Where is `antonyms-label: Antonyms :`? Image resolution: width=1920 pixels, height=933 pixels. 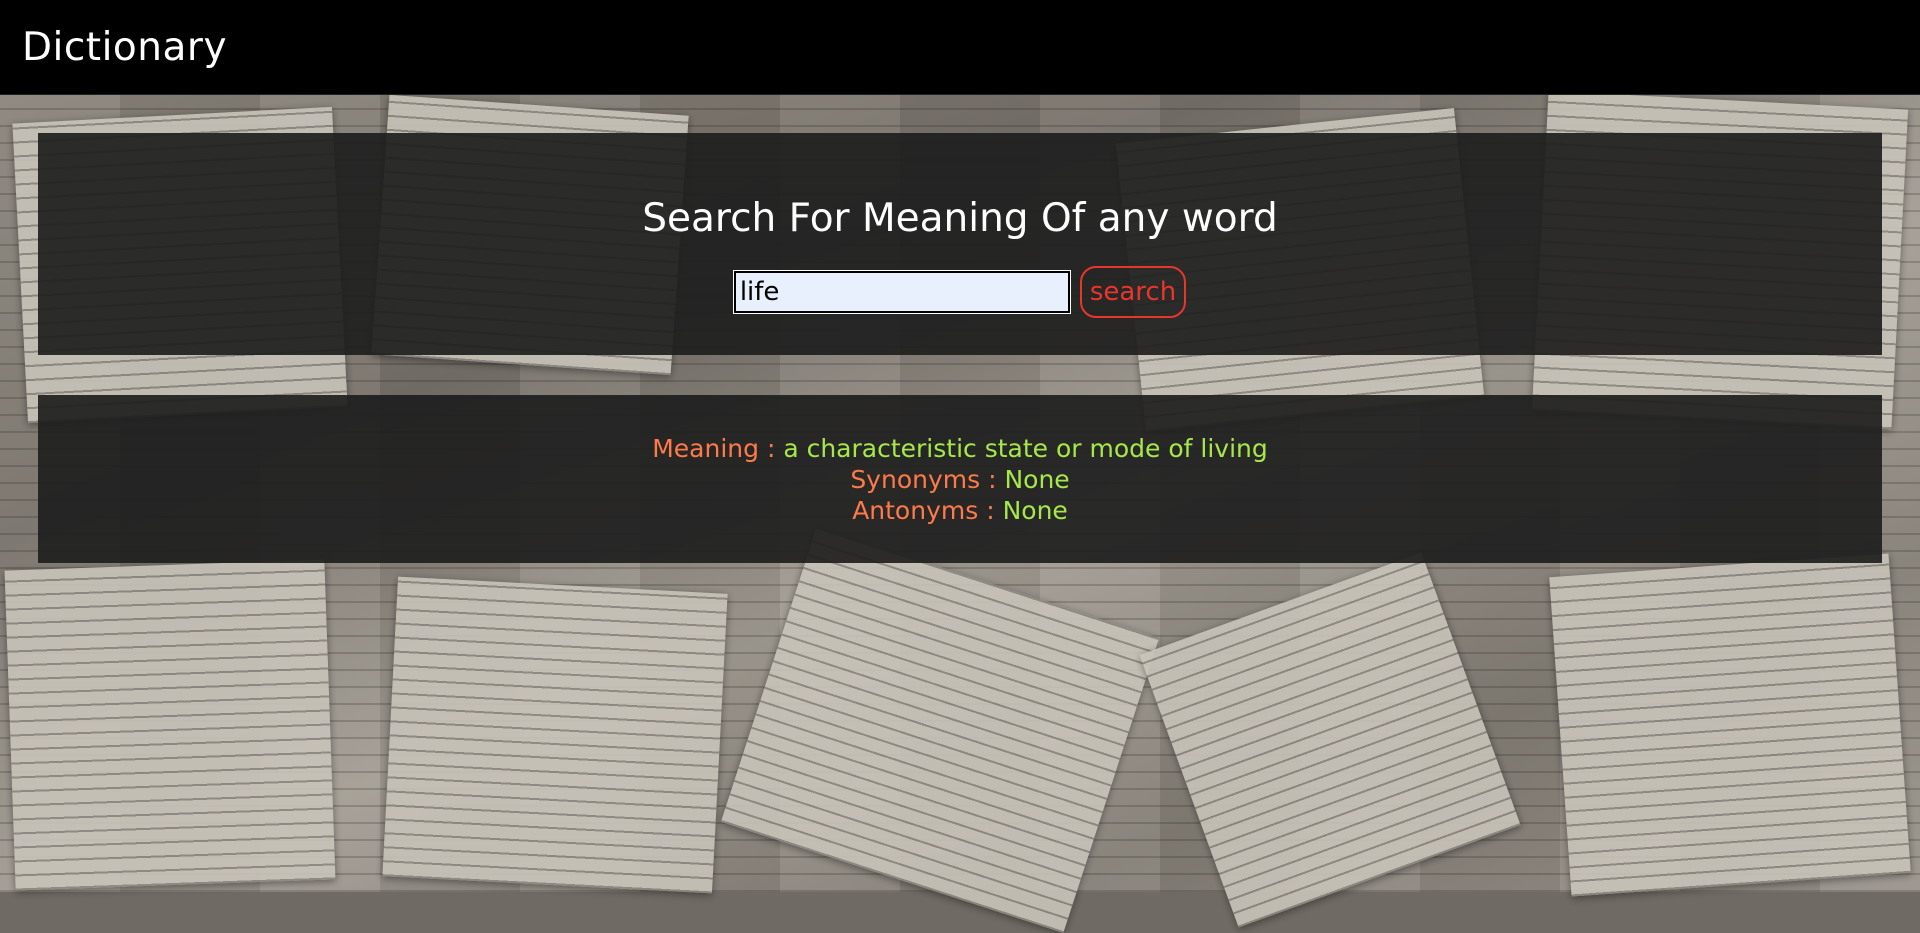 antonyms-label: Antonyms : is located at coordinates (927, 510).